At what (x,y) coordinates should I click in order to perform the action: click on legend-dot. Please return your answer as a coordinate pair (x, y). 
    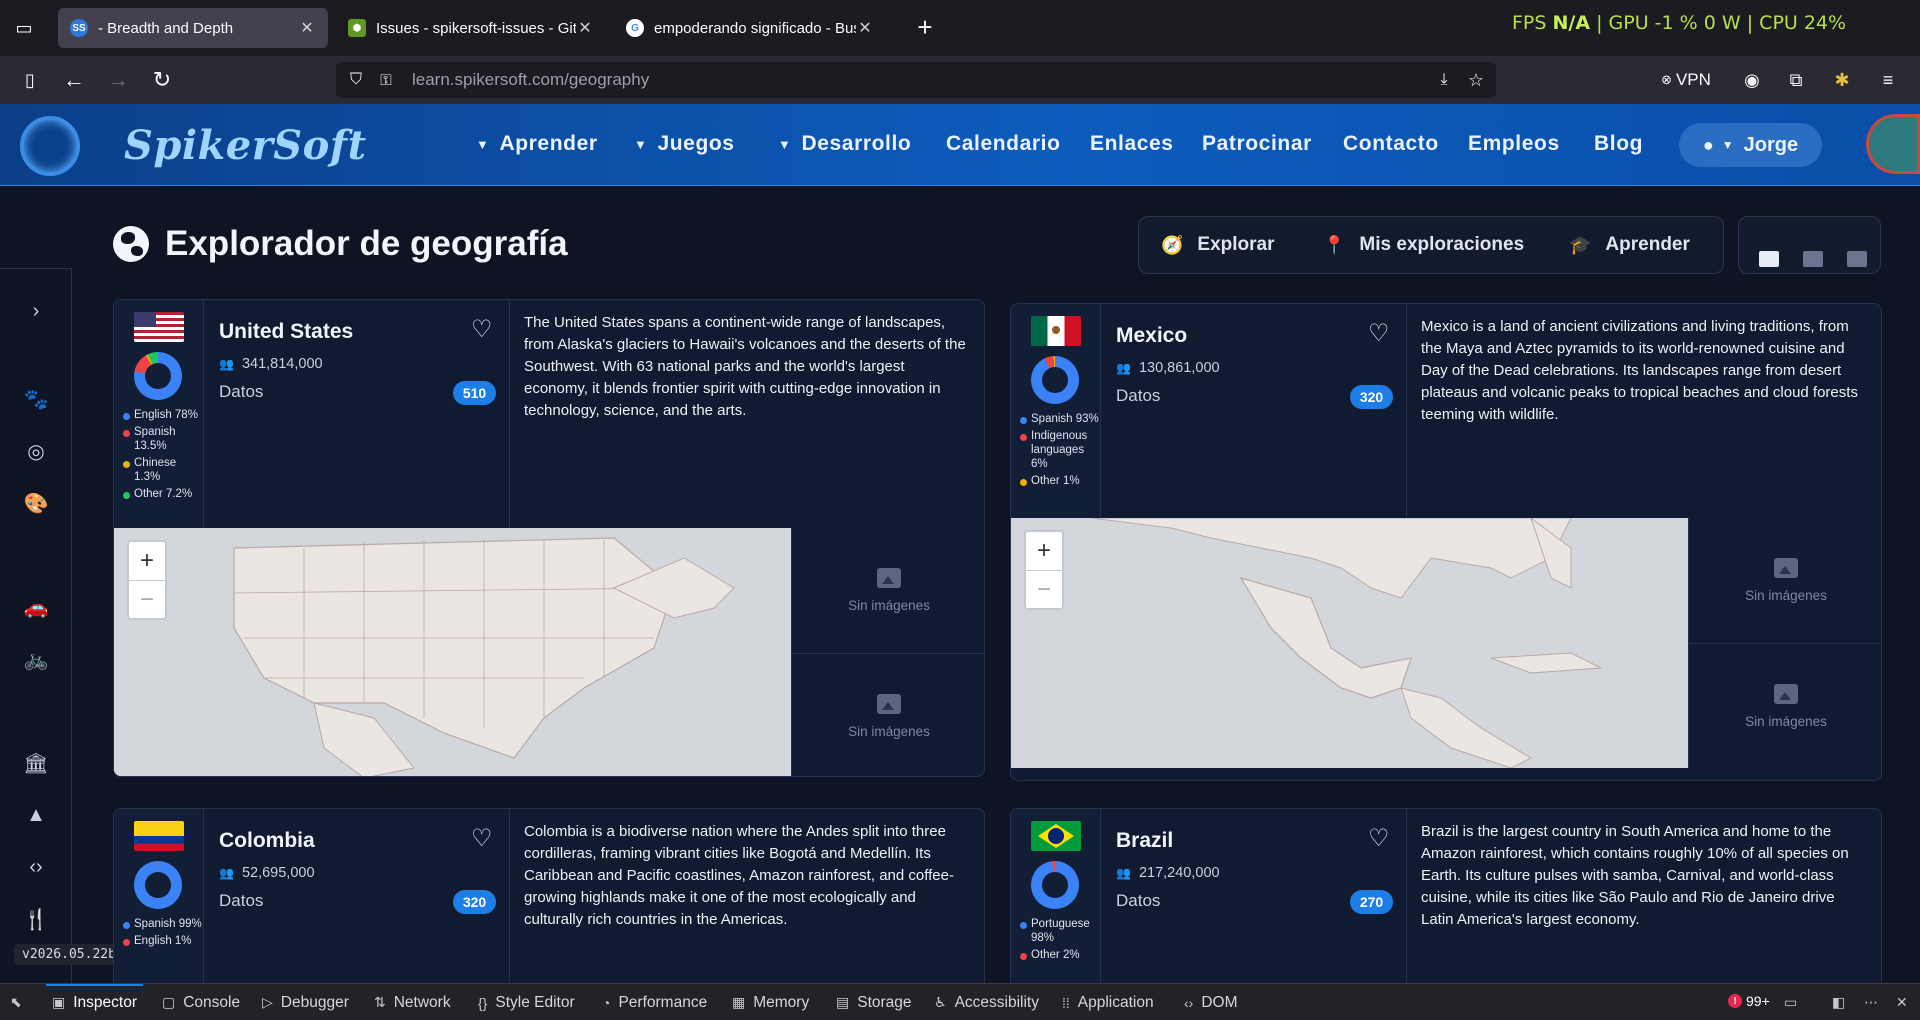
    Looking at the image, I should click on (1023, 420).